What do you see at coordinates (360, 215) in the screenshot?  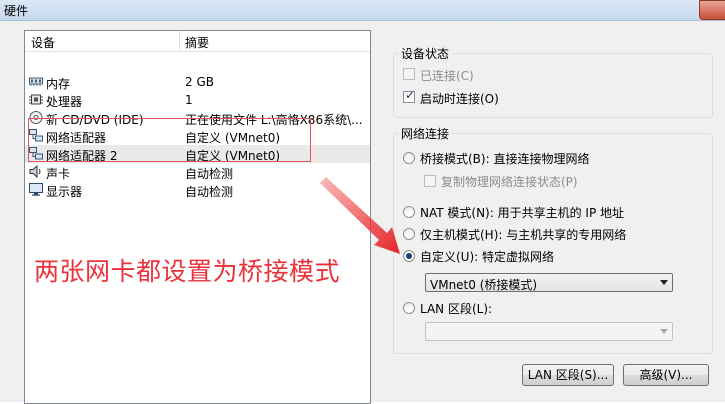 I see `annotation-arrow` at bounding box center [360, 215].